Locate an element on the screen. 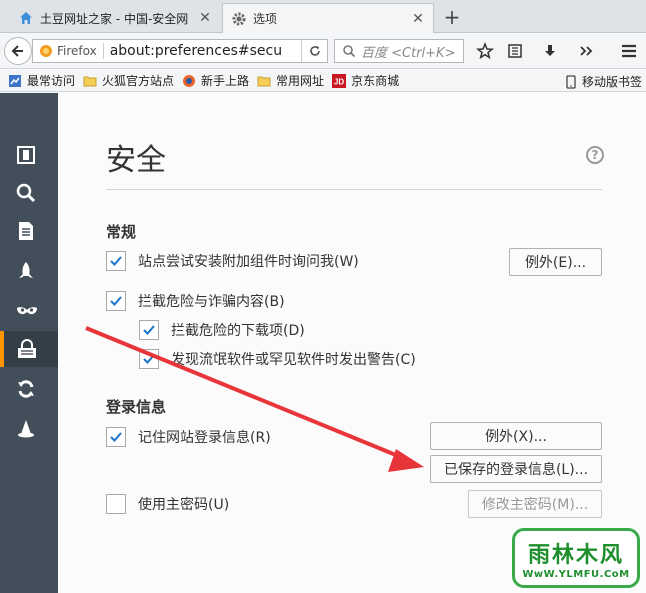 The height and width of the screenshot is (593, 646). document-icon is located at coordinates (26, 231).